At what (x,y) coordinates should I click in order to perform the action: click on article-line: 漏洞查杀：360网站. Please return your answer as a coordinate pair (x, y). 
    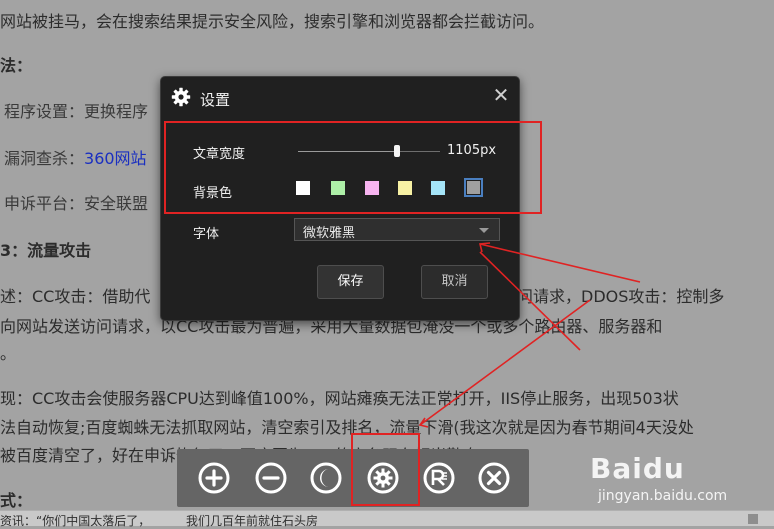
    Looking at the image, I should click on (75, 158).